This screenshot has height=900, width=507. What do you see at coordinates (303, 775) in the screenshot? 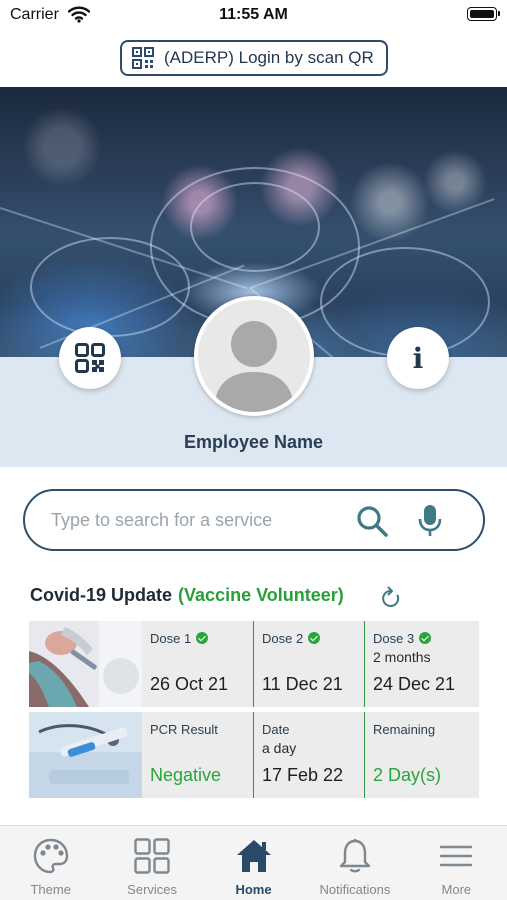
I see `pcr-date-value: 17 Feb 22` at bounding box center [303, 775].